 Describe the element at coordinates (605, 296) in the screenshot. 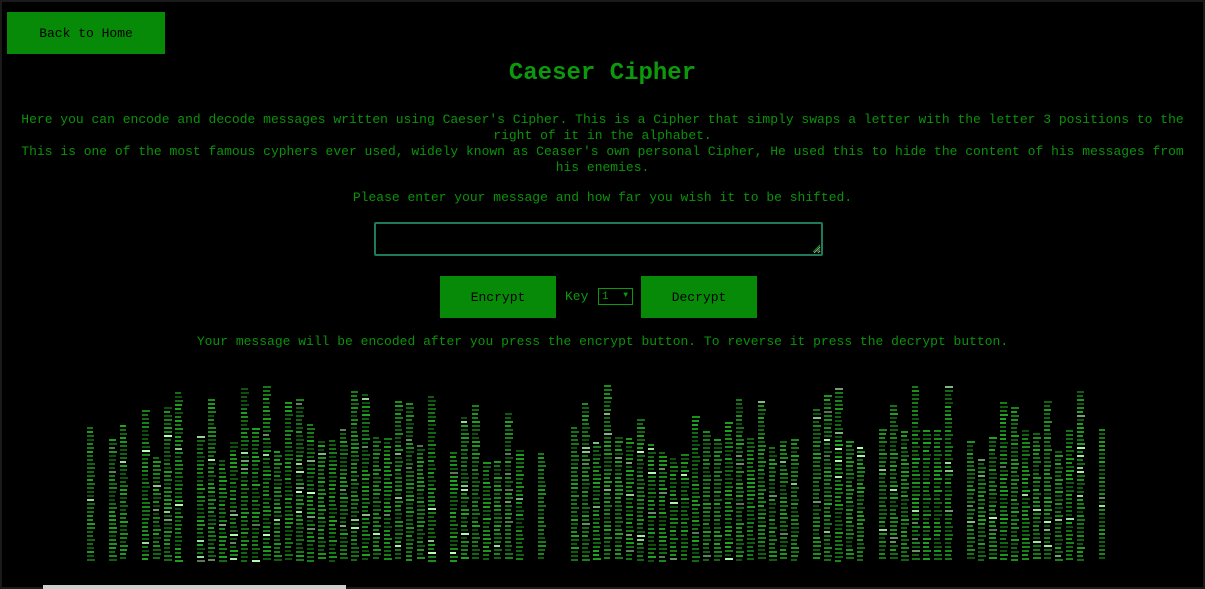

I see `key-select-value: 1` at that location.